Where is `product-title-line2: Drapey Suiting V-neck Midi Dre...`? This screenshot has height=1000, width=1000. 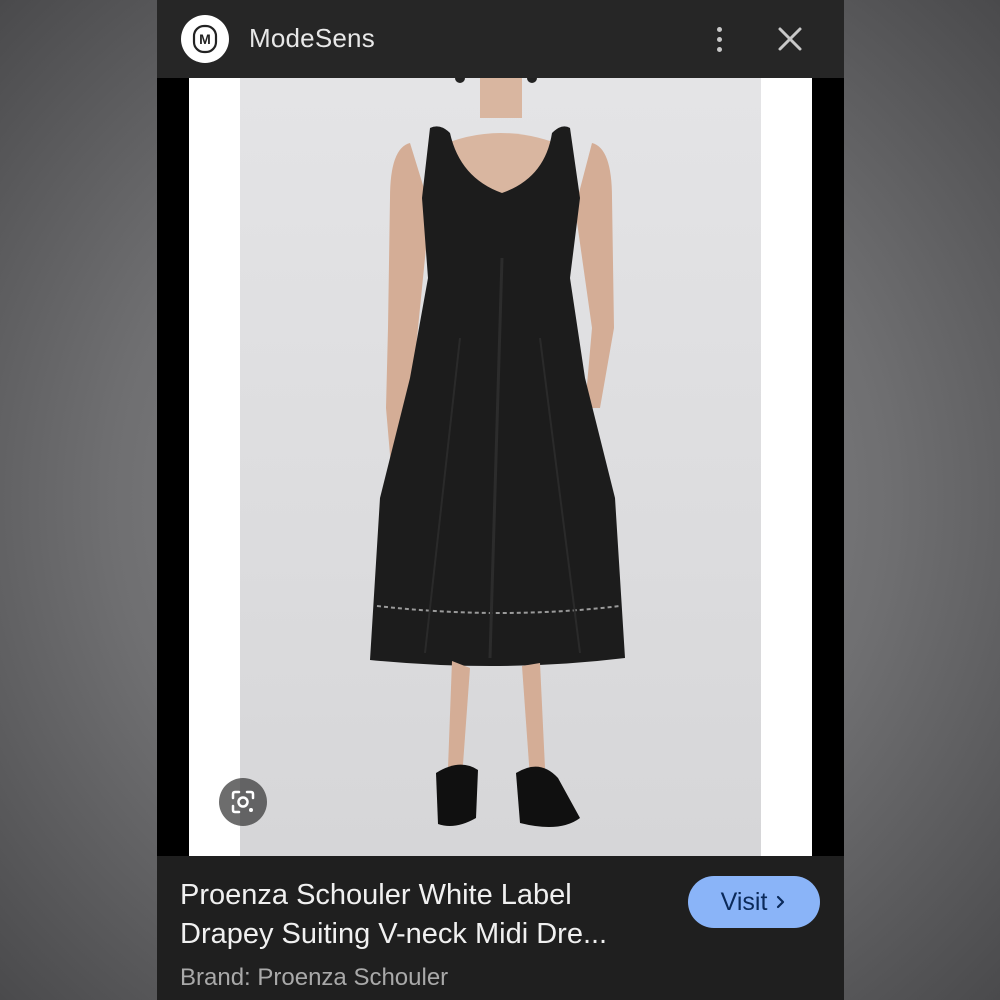
product-title-line2: Drapey Suiting V-neck Midi Dre... is located at coordinates (394, 934).